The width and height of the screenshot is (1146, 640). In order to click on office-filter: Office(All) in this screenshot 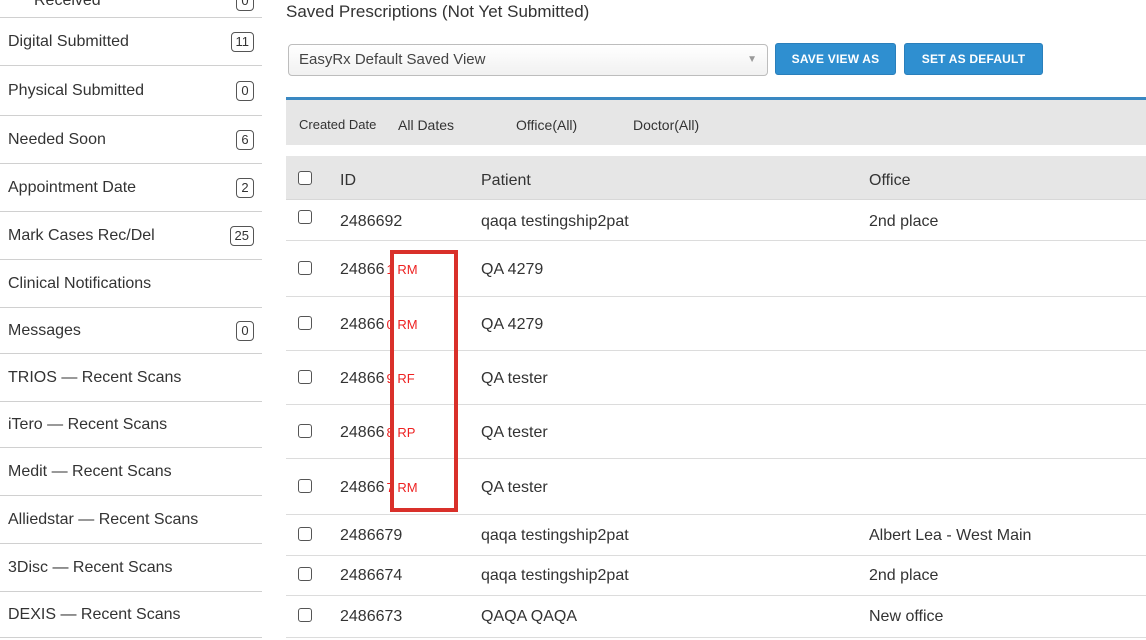, I will do `click(546, 125)`.